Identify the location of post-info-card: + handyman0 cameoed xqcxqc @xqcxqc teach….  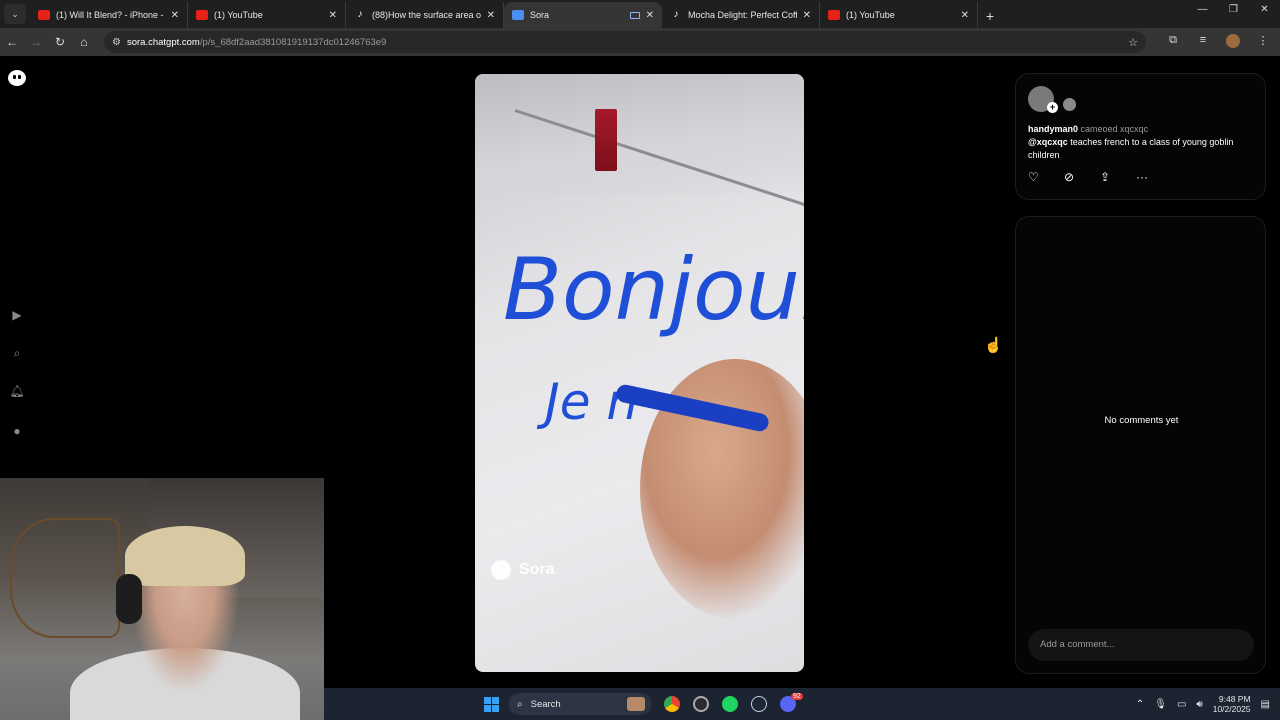
(1140, 136).